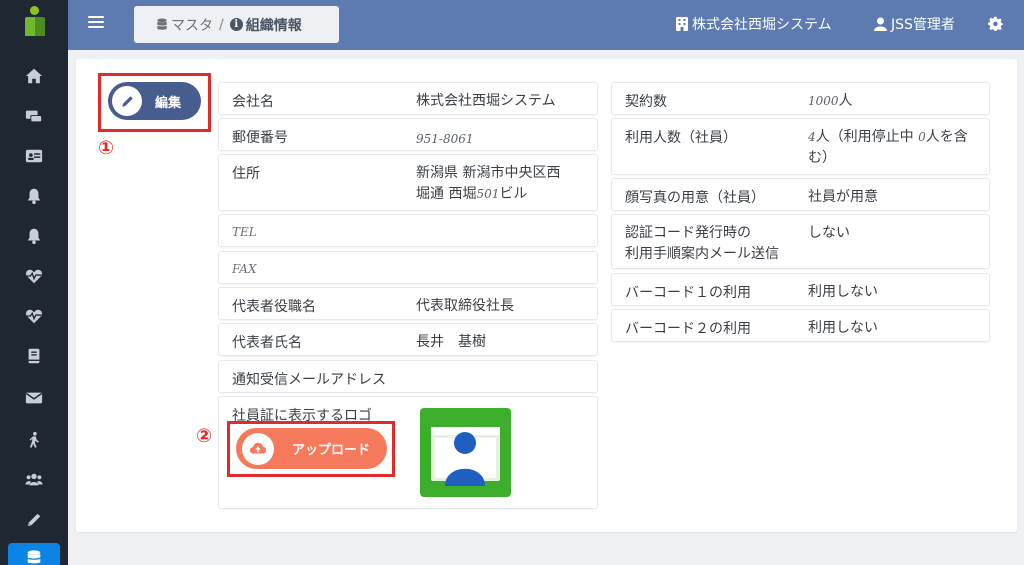  Describe the element at coordinates (488, 184) in the screenshot. I see `address-value: 新潟県 新潟市中央区西 堀通 西堀501ビル` at that location.